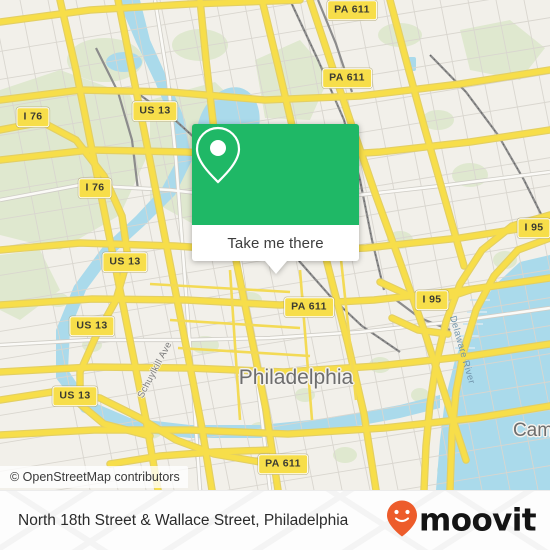 This screenshot has height=550, width=550. What do you see at coordinates (275, 267) in the screenshot?
I see `popup-pointer-tail` at bounding box center [275, 267].